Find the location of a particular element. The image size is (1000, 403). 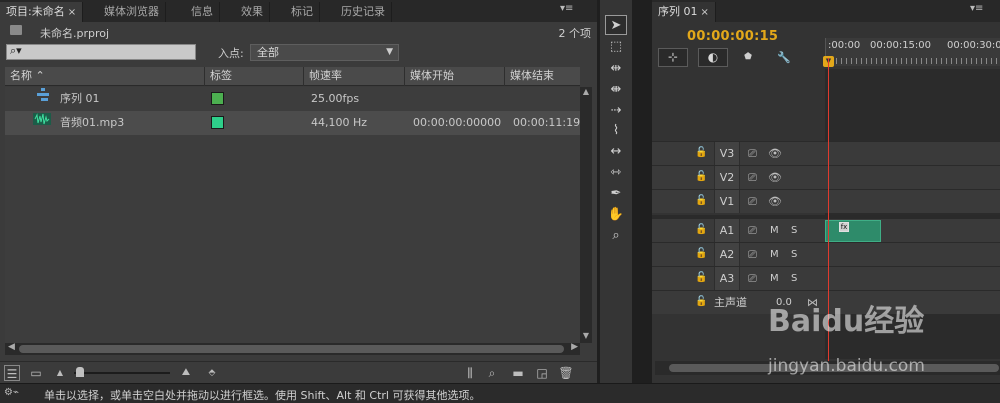

tab-sequence: 序列 01 × is located at coordinates (684, 12).